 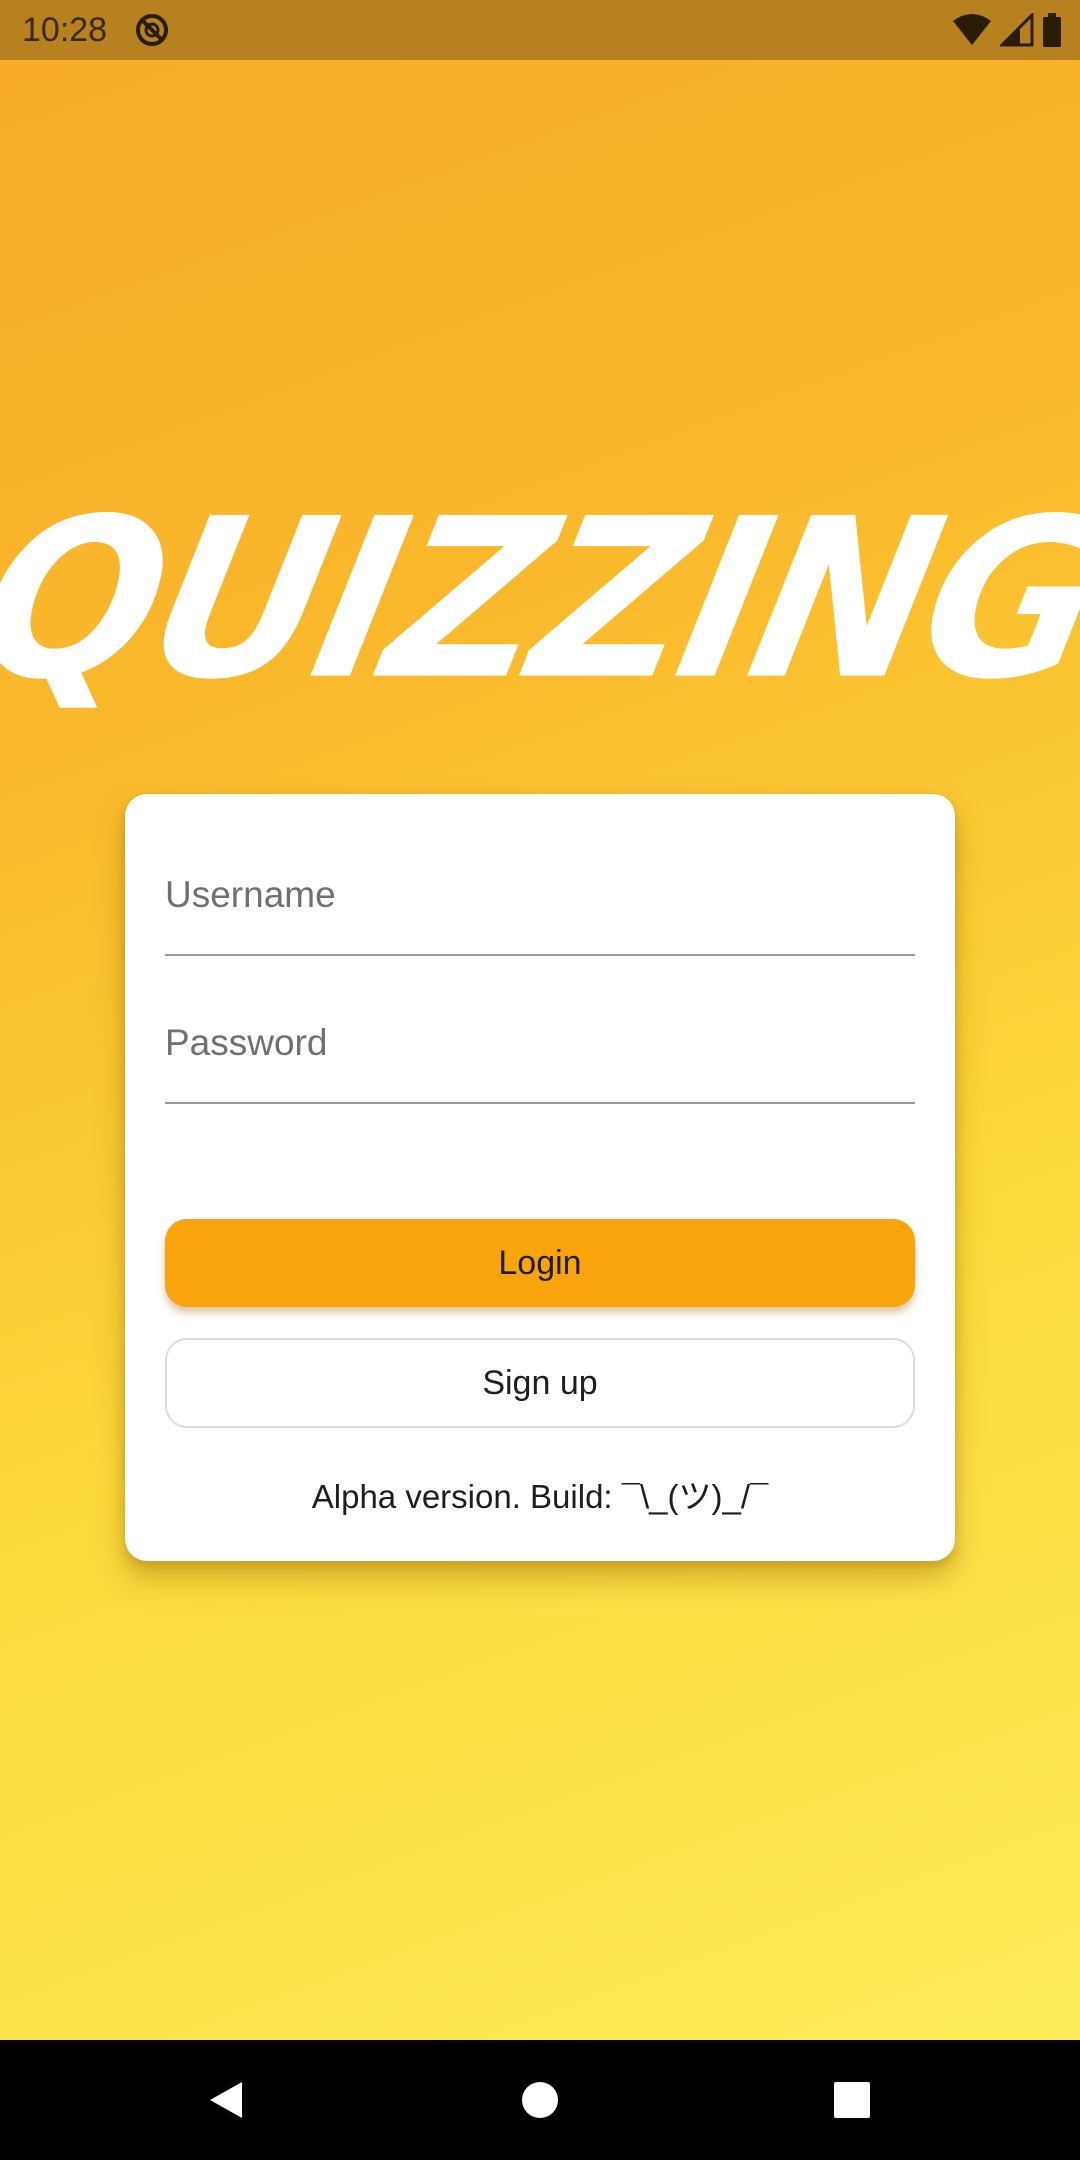 I want to click on username-placeholder: Username, so click(x=250, y=894).